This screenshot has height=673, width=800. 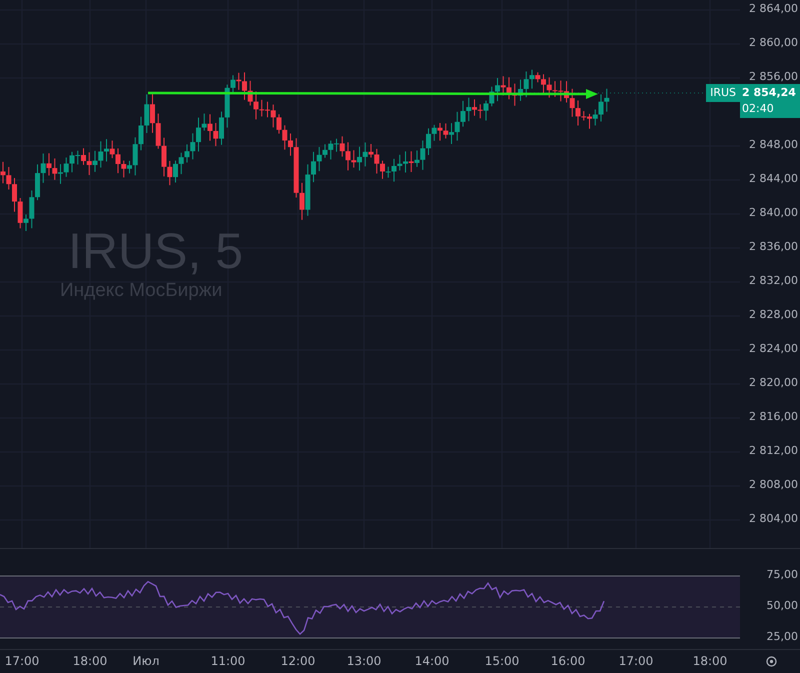 What do you see at coordinates (502, 661) in the screenshot?
I see `time-tick: 15:00` at bounding box center [502, 661].